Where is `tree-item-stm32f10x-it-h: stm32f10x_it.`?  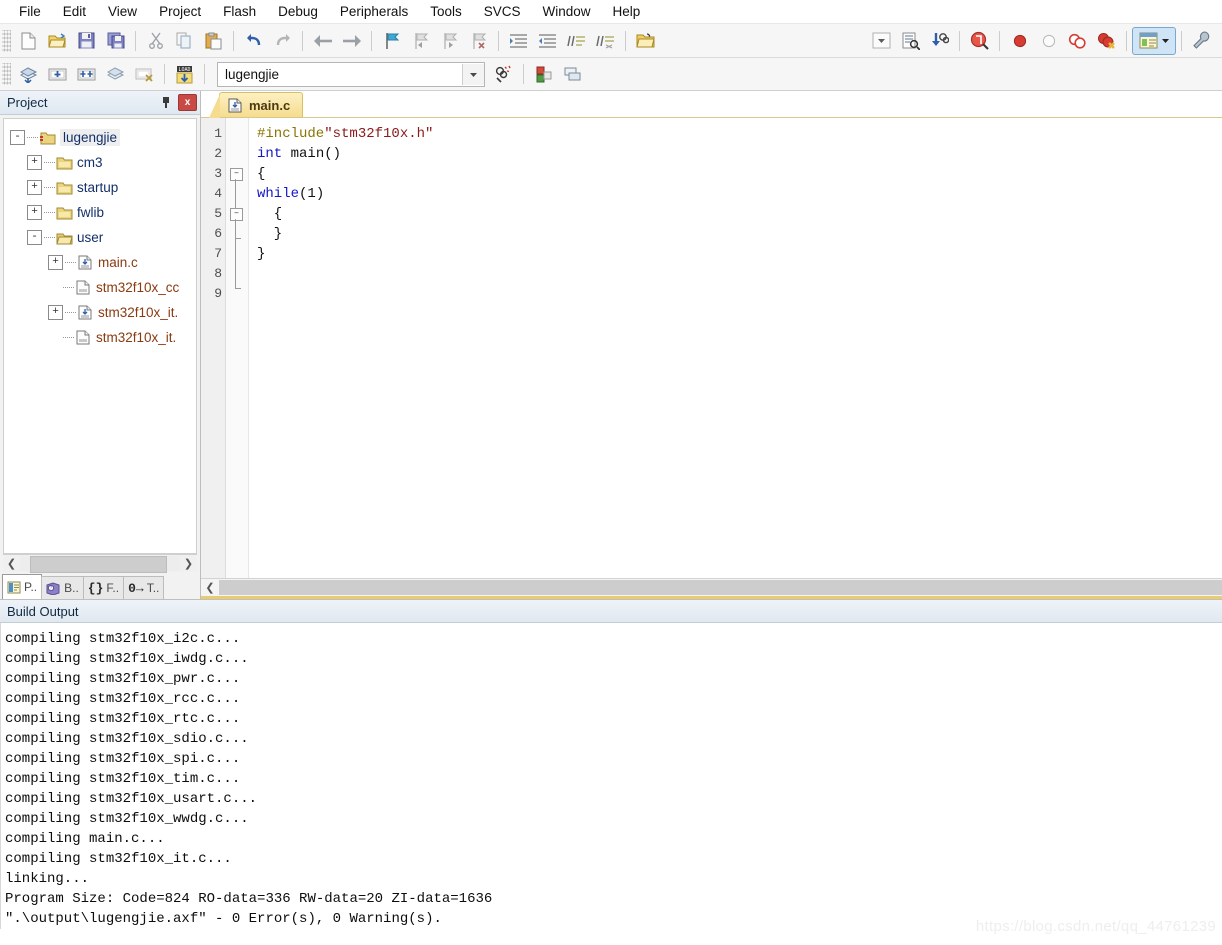
tree-item-stm32f10x-it-h: stm32f10x_it. is located at coordinates (103, 337).